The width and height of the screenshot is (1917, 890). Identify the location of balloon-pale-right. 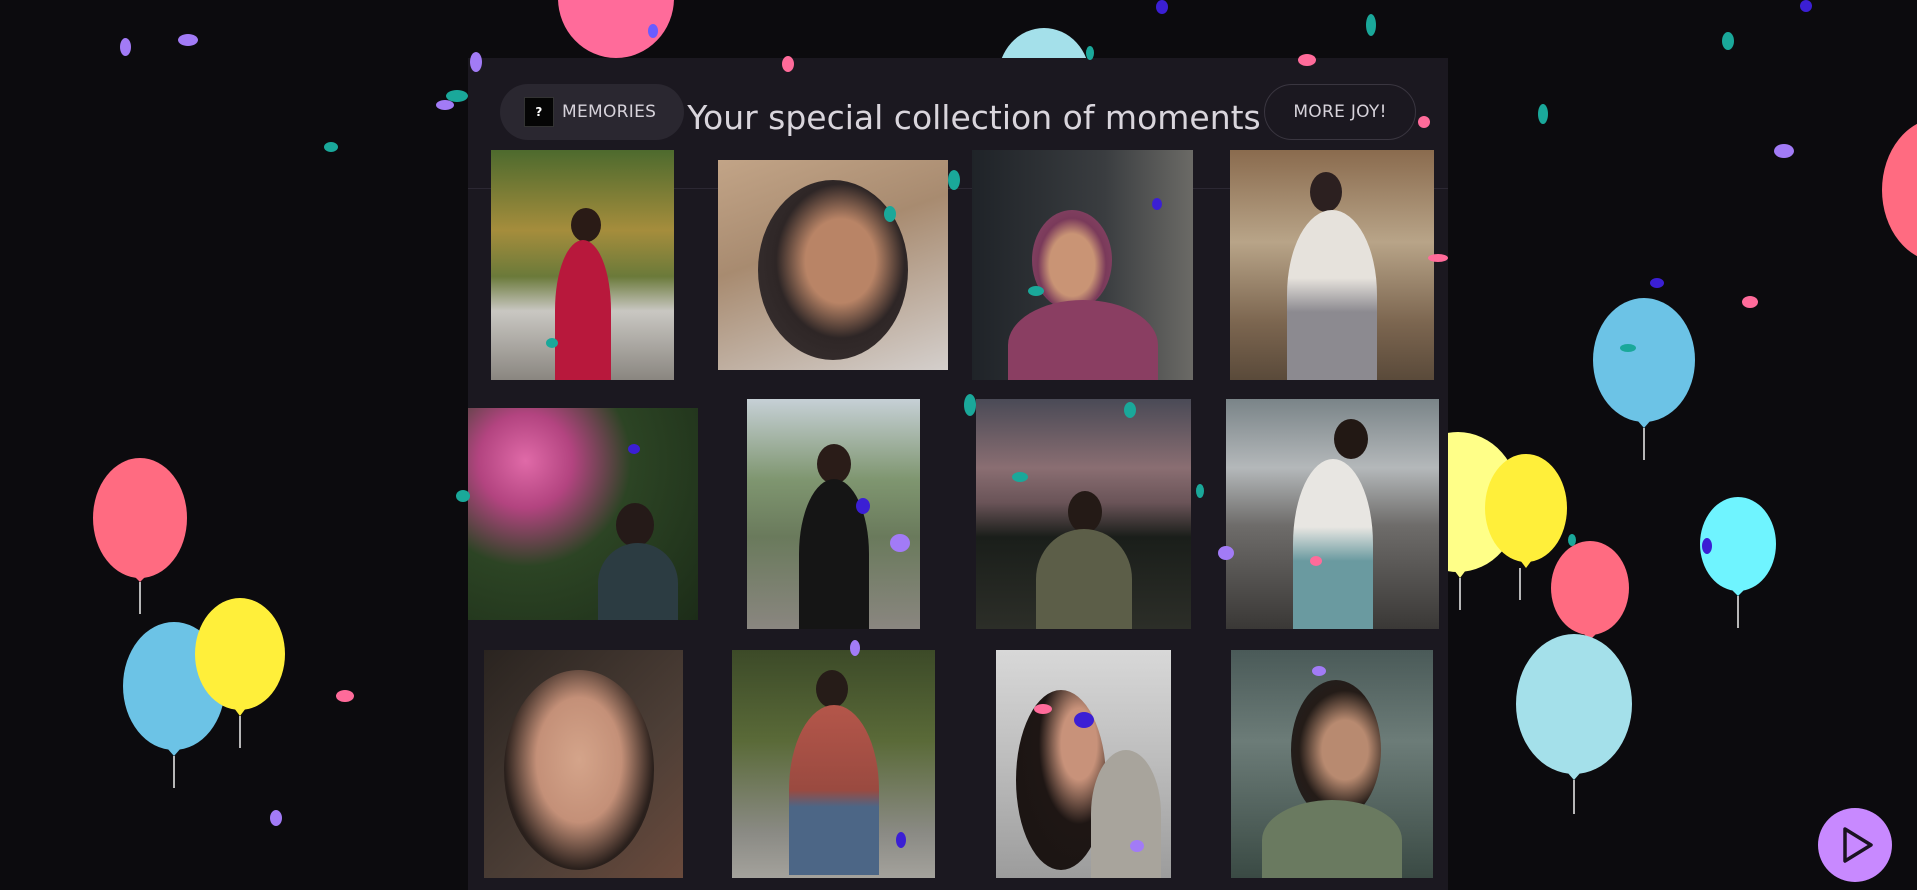
(1574, 724).